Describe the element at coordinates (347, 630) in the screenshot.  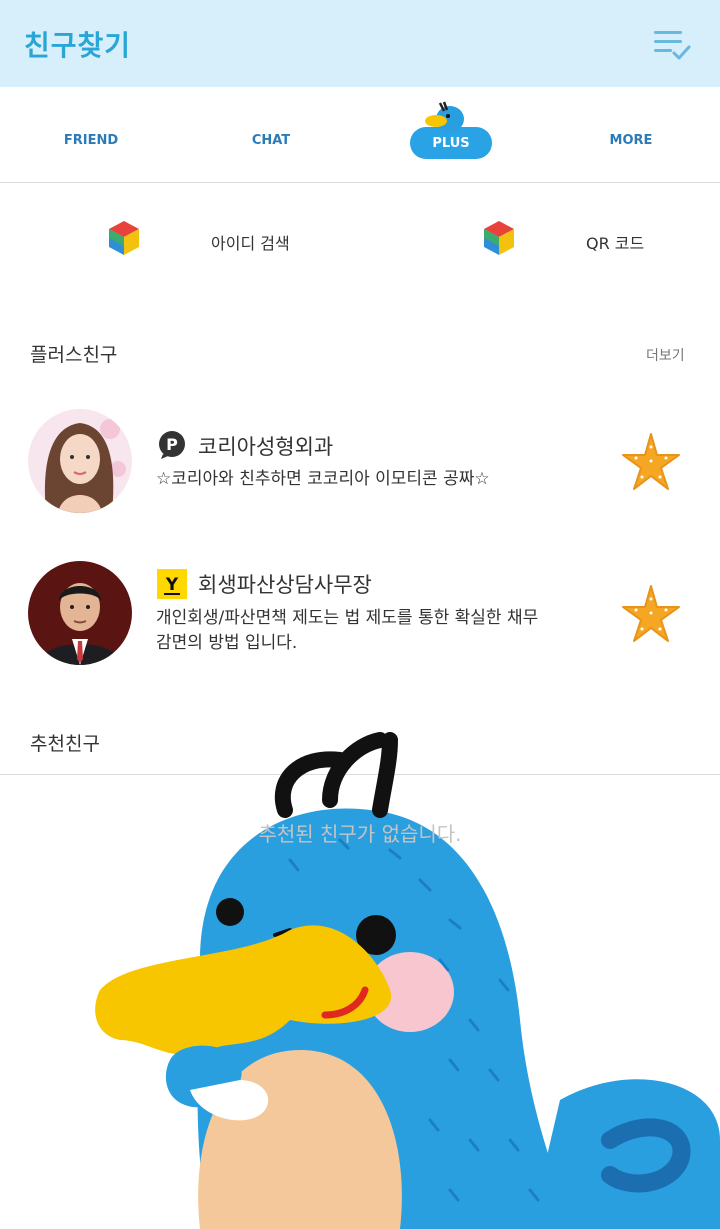
I see `friend-description: 개인회생/파산면책 제도는 법 제도를 통한 확실한 채무감면의 방법 입니다.` at that location.